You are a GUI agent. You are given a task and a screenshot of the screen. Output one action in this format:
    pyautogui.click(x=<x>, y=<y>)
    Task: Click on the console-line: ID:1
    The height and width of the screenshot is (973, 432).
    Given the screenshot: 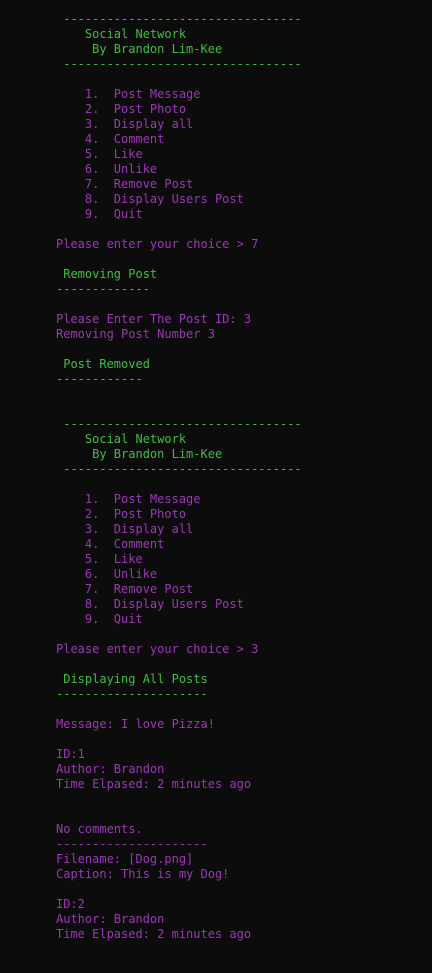 What is the action you would take?
    pyautogui.click(x=70, y=754)
    